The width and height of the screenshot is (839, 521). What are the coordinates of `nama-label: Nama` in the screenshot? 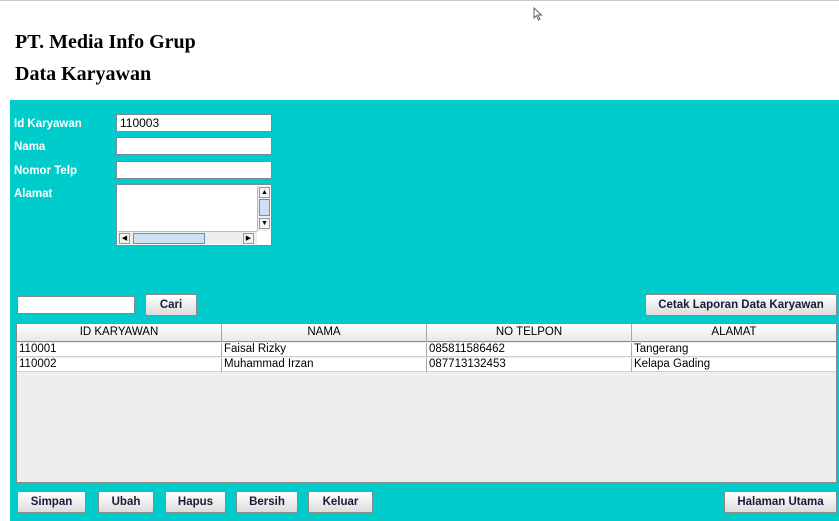 It's located at (30, 147).